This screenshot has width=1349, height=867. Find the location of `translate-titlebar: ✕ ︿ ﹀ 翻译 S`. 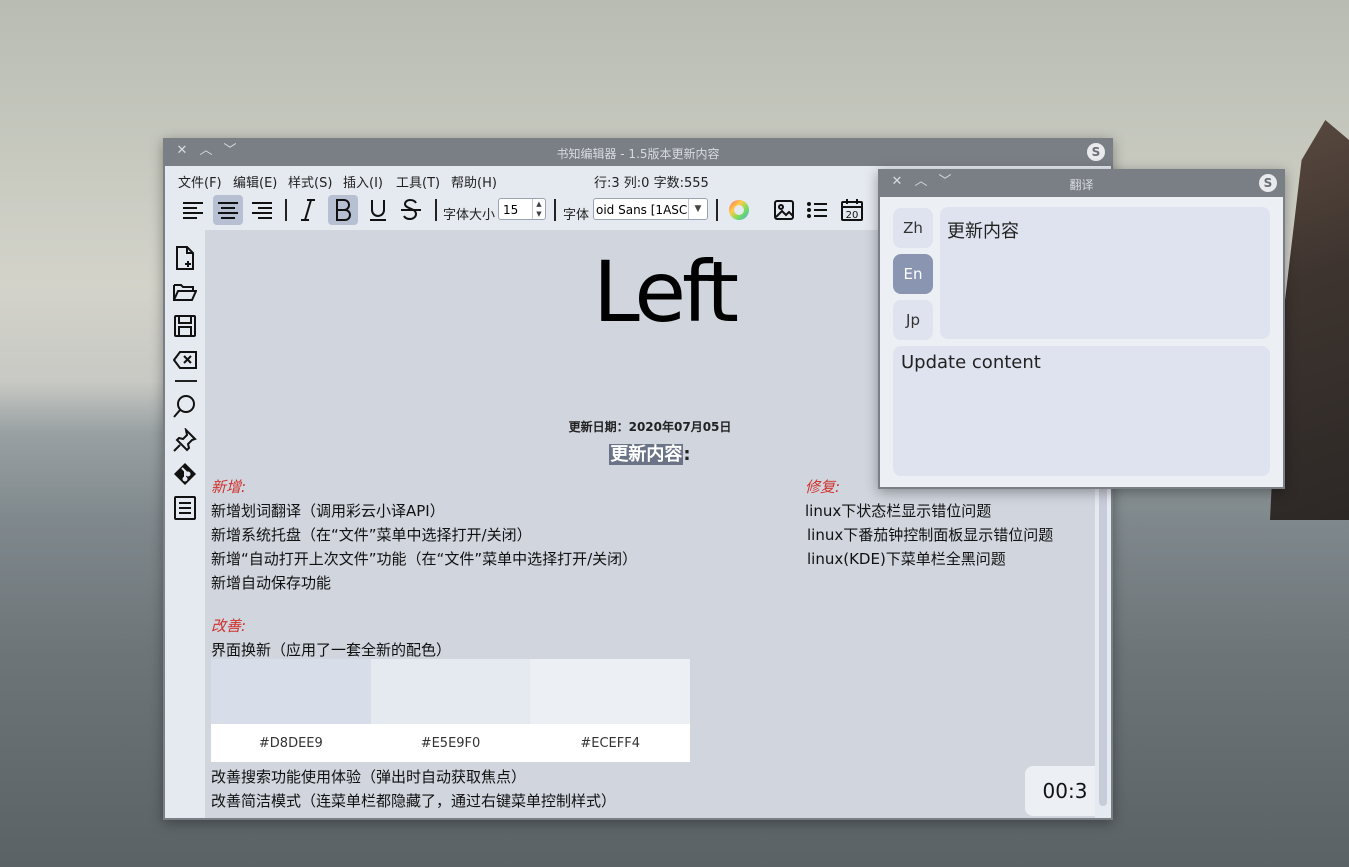

translate-titlebar: ✕ ︿ ﹀ 翻译 S is located at coordinates (1081, 183).